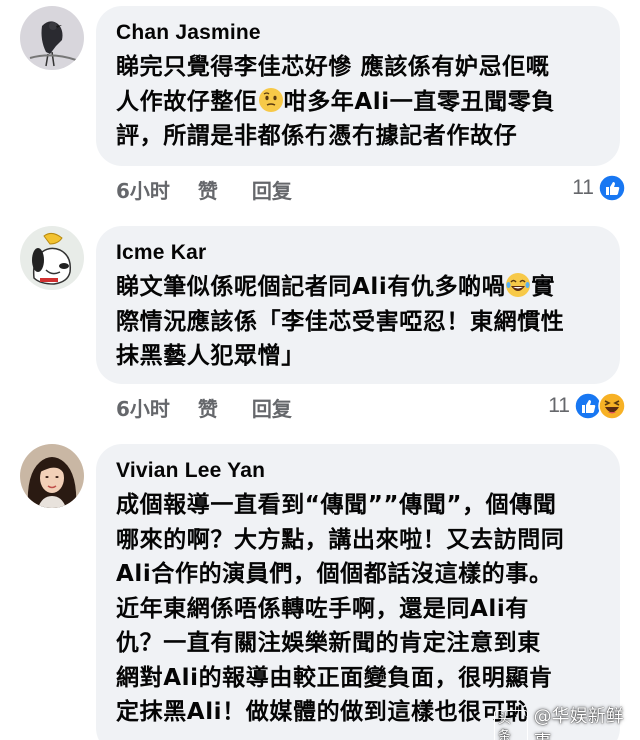 The height and width of the screenshot is (740, 640). I want to click on bird-avatar-icon, so click(52, 38).